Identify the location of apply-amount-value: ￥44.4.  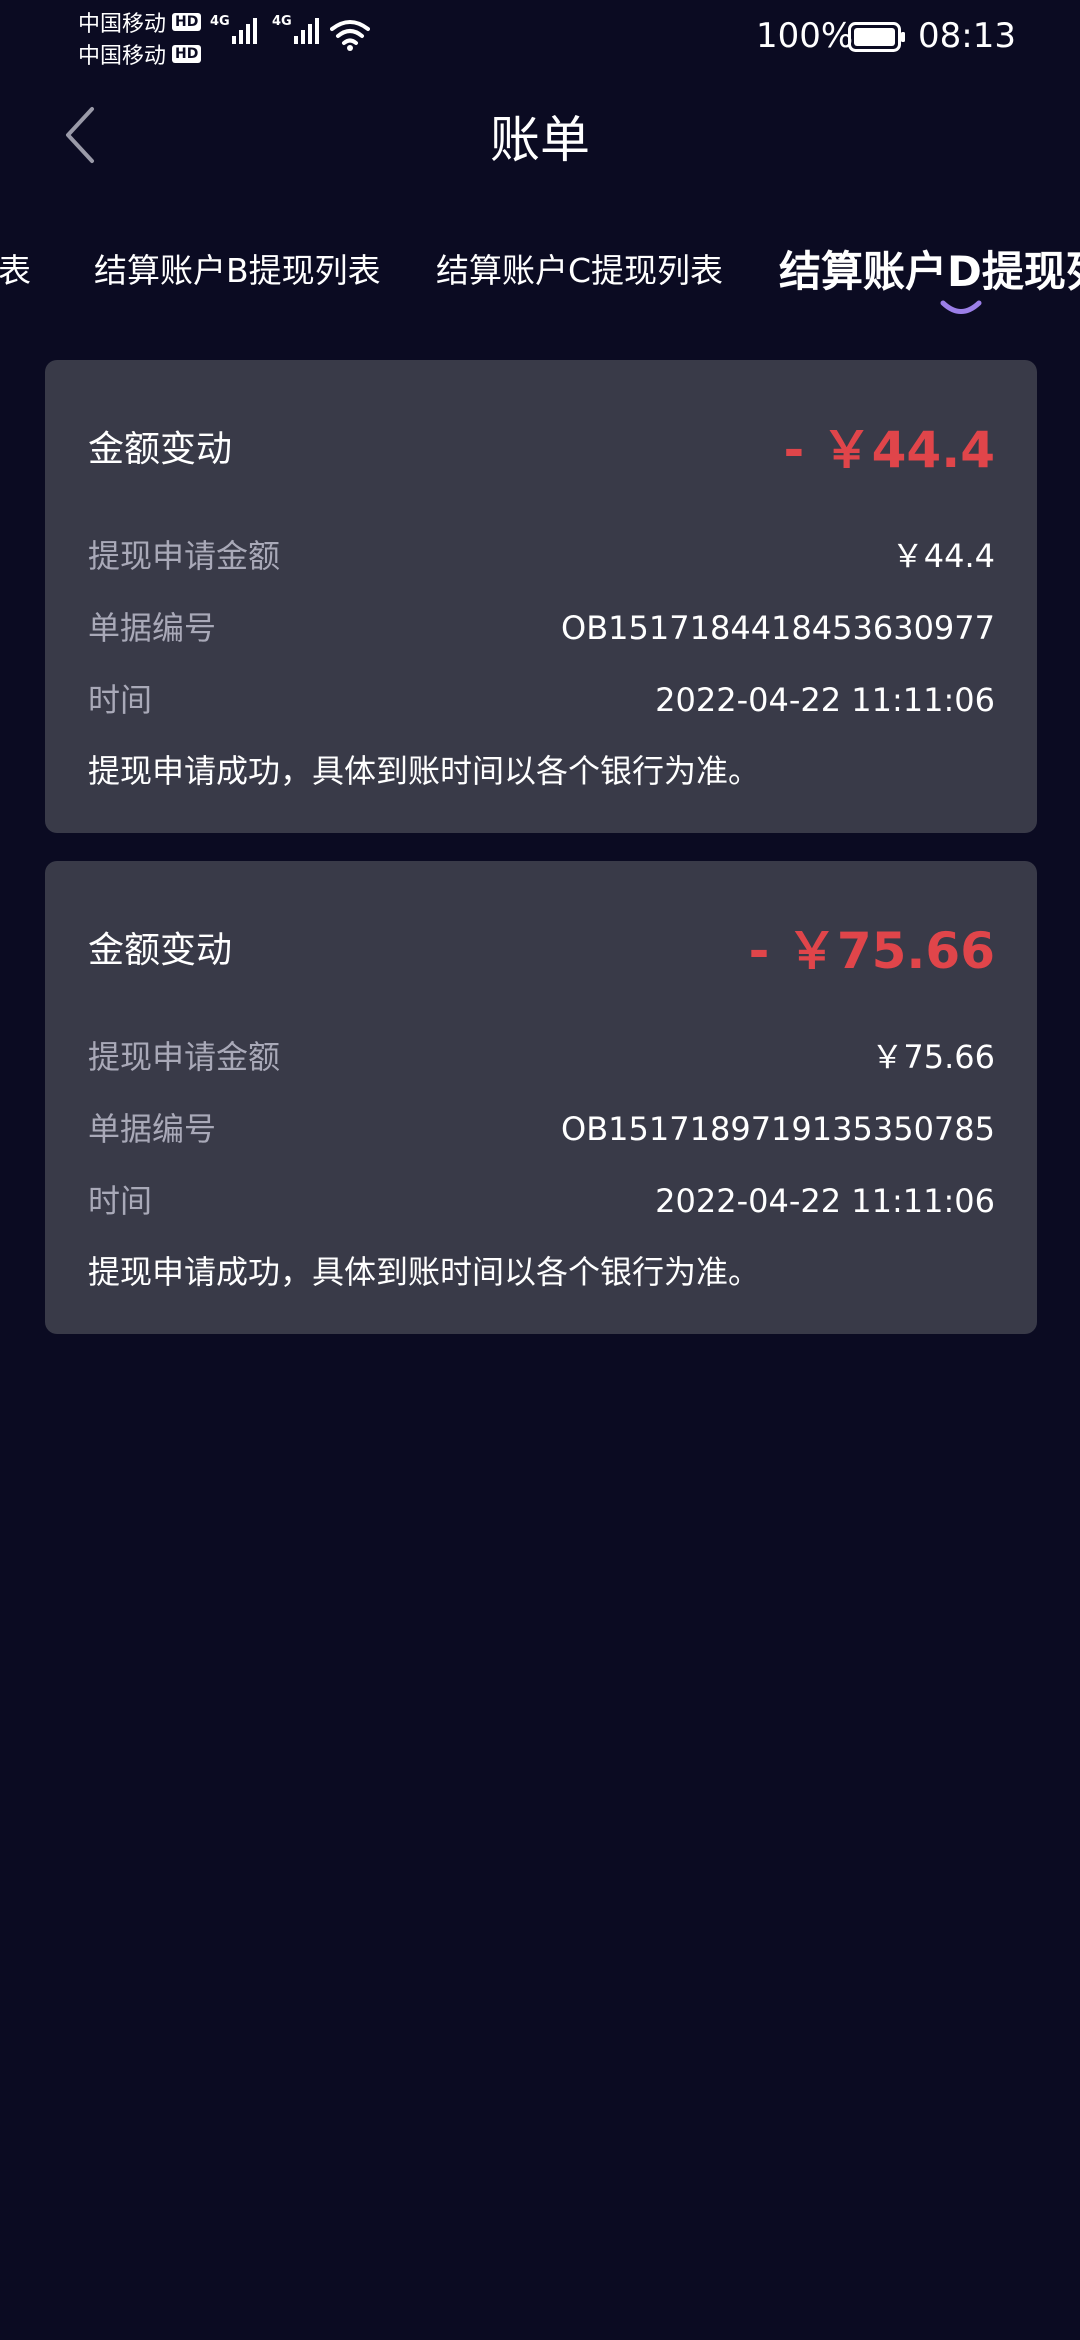
(943, 556).